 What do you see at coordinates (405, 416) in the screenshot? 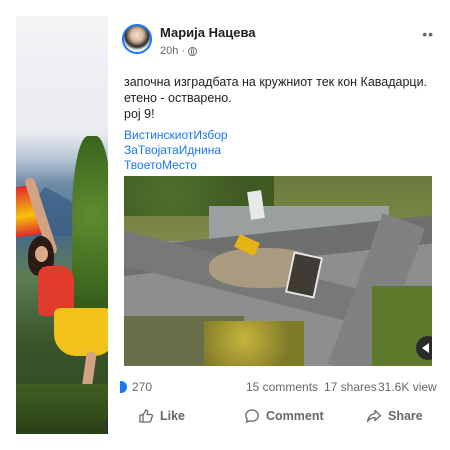
I see `share-label: Share` at bounding box center [405, 416].